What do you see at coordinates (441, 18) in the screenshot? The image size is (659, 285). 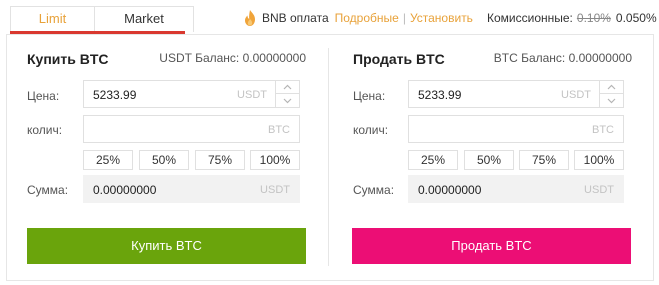 I see `bnb-install-link: Установить` at bounding box center [441, 18].